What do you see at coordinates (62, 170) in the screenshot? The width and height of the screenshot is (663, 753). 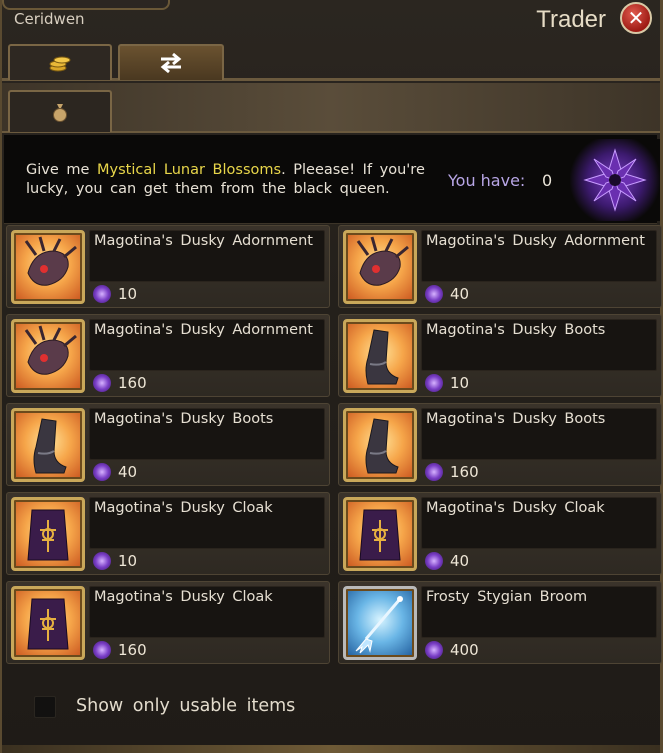 I see `quest-text-before: Give me` at bounding box center [62, 170].